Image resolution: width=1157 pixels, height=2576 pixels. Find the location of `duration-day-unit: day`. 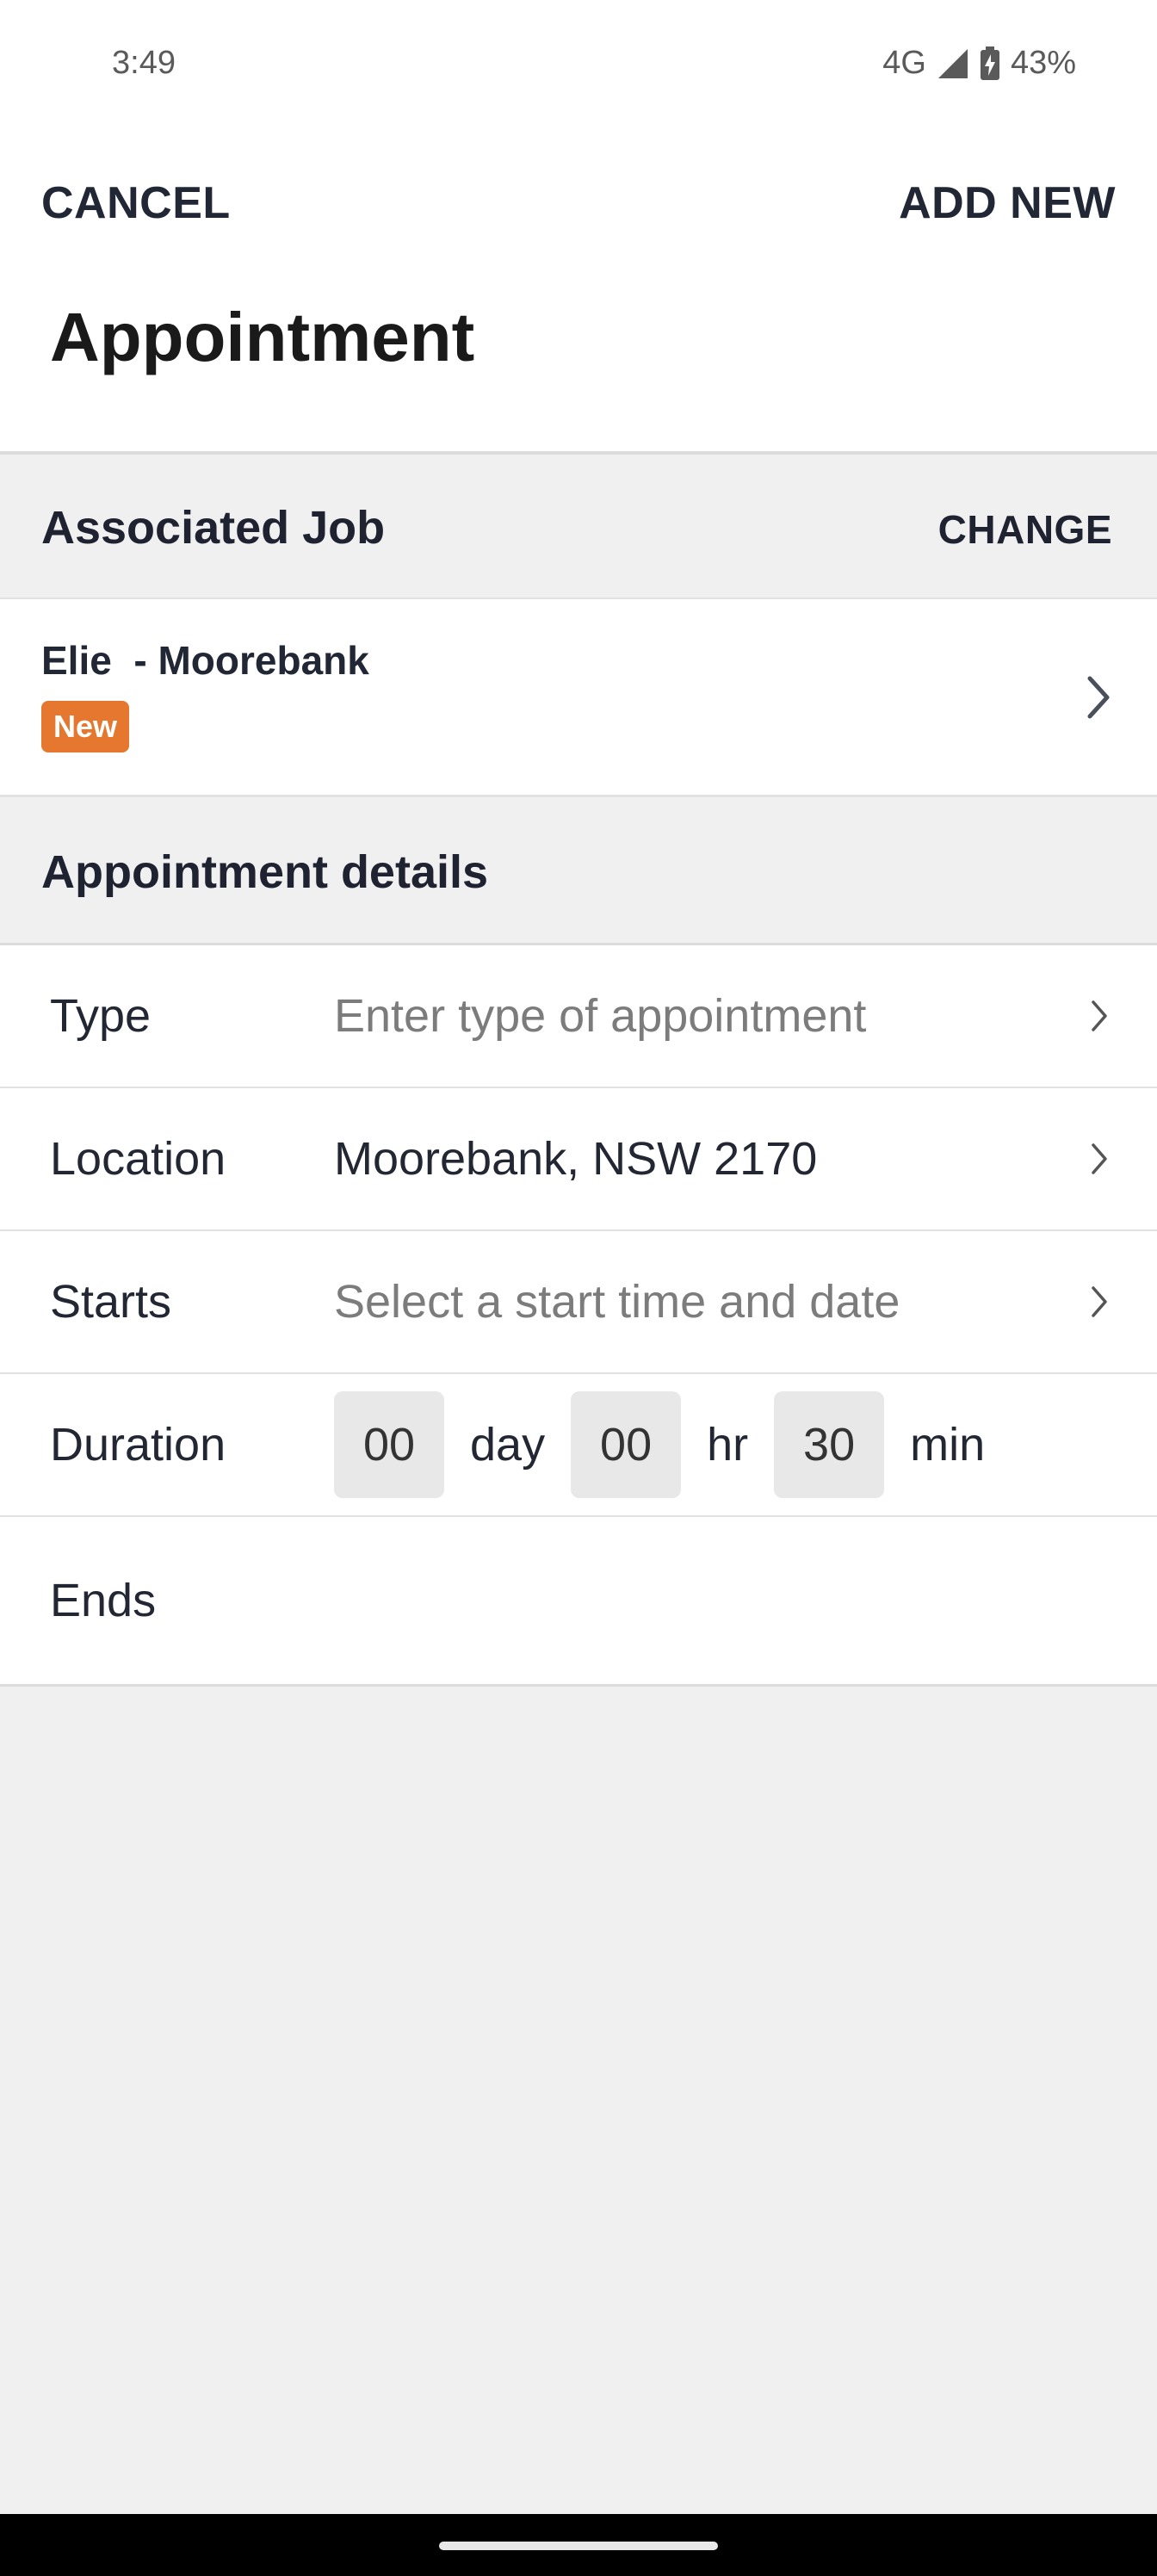

duration-day-unit: day is located at coordinates (508, 1445).